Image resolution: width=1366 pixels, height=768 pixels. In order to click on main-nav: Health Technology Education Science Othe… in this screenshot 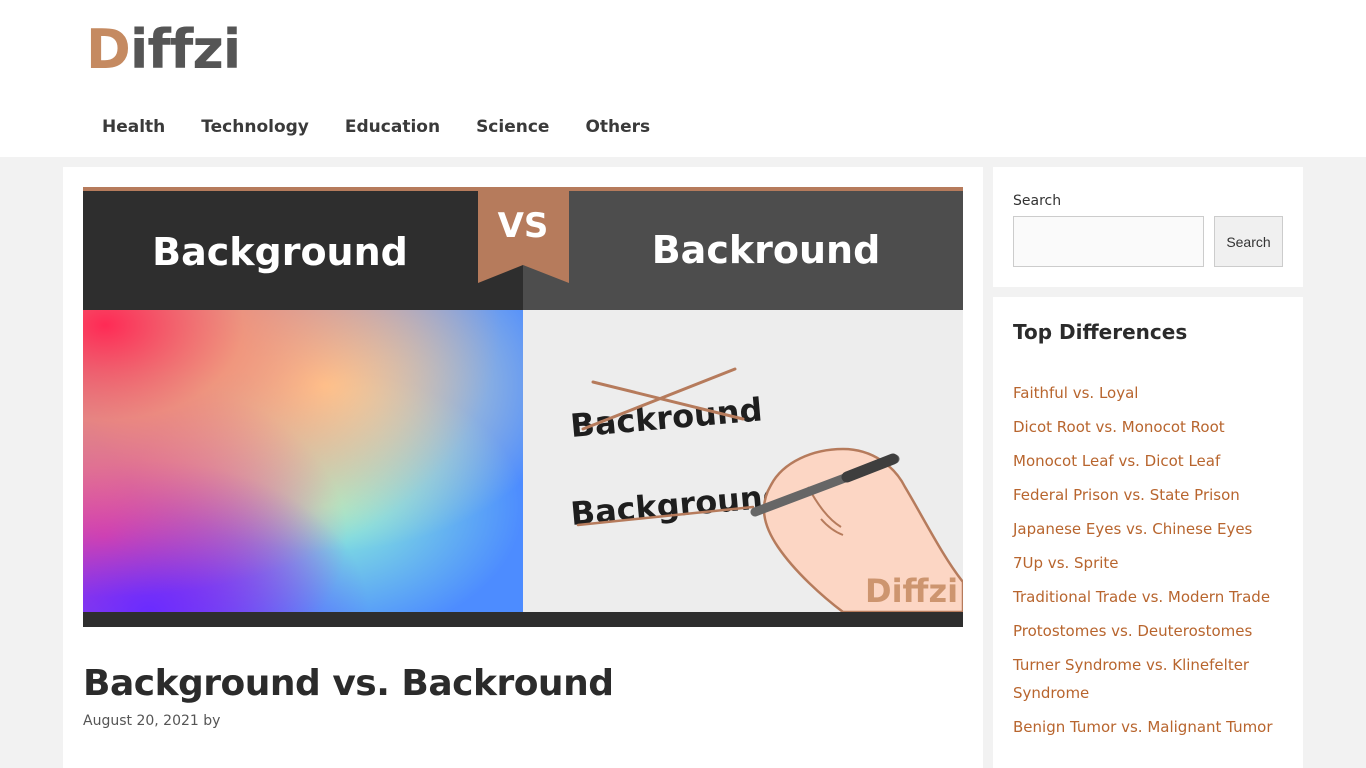, I will do `click(376, 128)`.